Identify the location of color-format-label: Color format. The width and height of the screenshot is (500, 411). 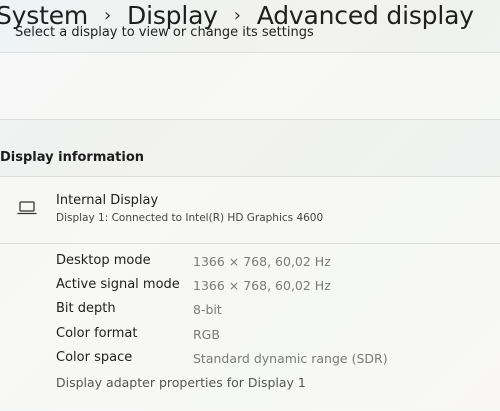
(97, 333).